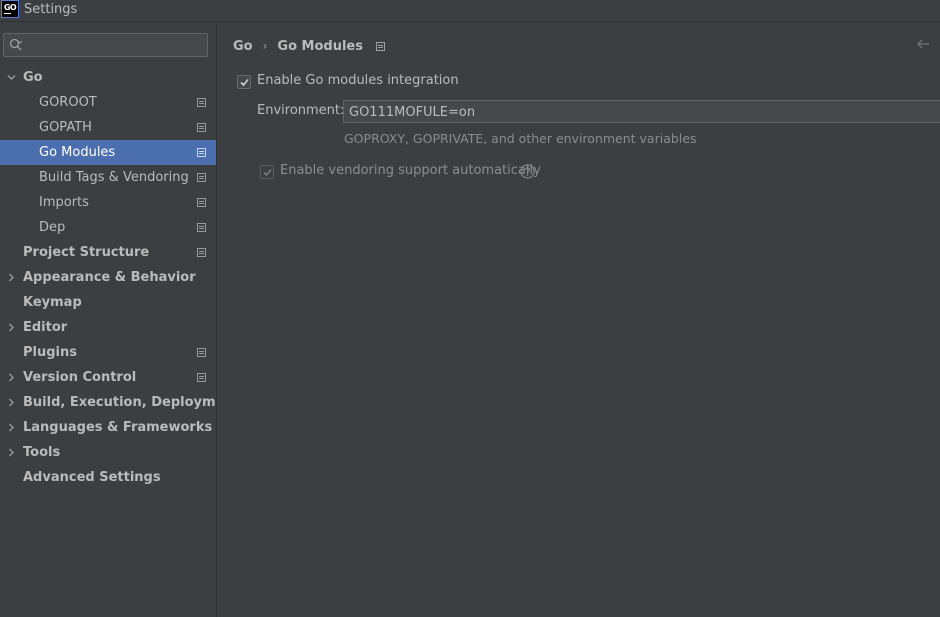 Image resolution: width=940 pixels, height=617 pixels. What do you see at coordinates (108, 327) in the screenshot?
I see `sidebar-item-editor: Editor` at bounding box center [108, 327].